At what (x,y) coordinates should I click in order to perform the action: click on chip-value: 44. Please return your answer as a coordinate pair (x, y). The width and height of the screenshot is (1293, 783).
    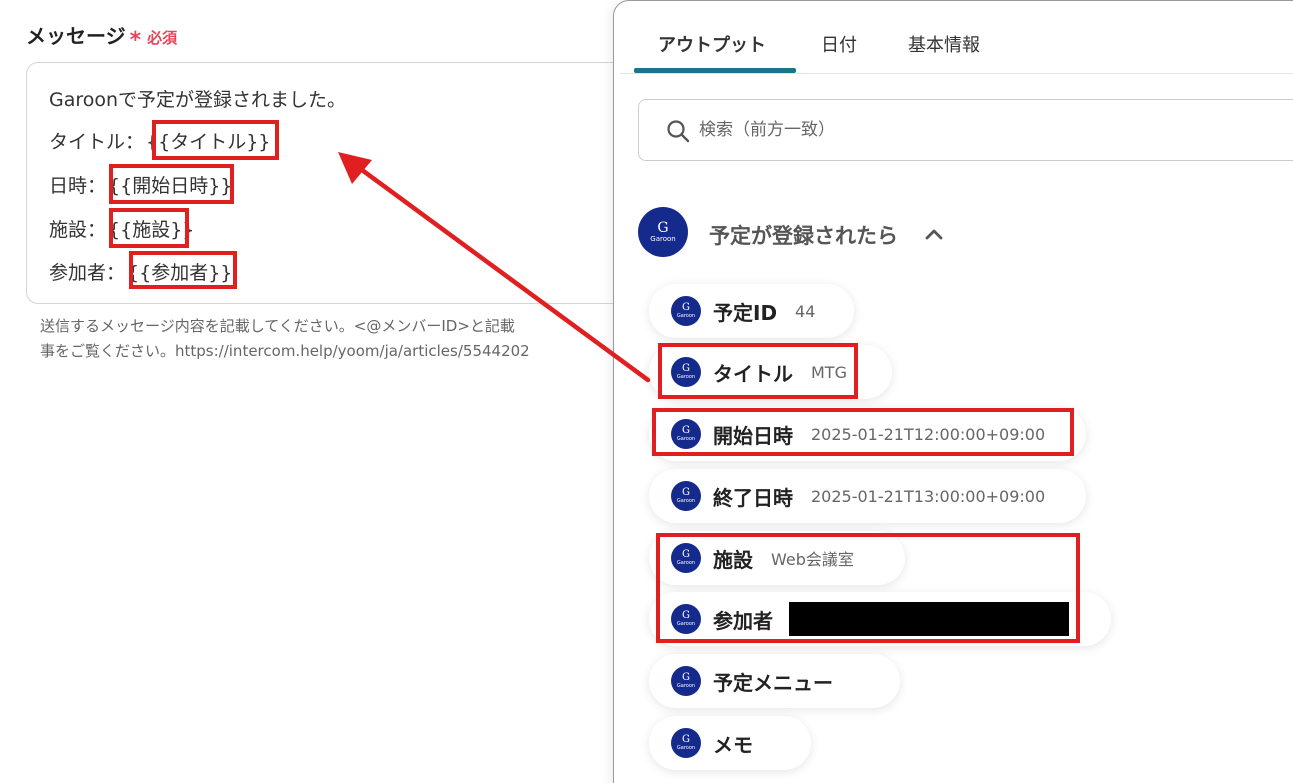
    Looking at the image, I should click on (805, 311).